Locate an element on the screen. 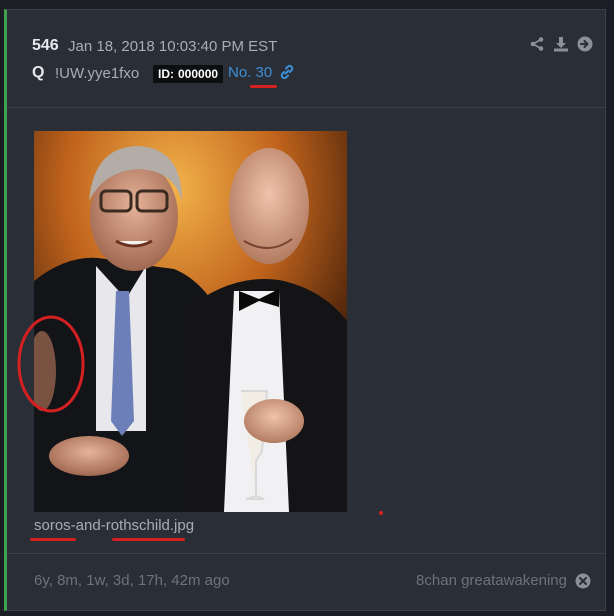 This screenshot has width=614, height=616. close-circle-icon is located at coordinates (583, 581).